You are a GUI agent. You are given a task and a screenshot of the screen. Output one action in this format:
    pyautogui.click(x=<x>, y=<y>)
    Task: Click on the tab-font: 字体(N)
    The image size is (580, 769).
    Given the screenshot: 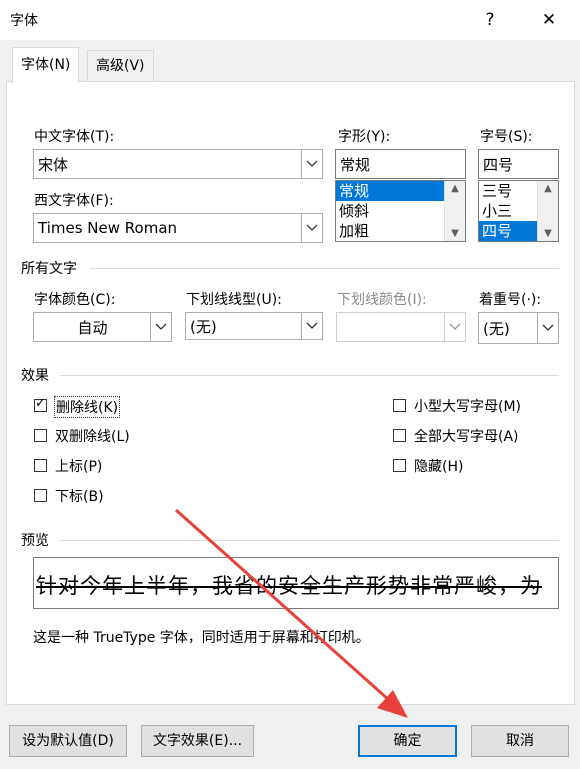 What is the action you would take?
    pyautogui.click(x=46, y=65)
    